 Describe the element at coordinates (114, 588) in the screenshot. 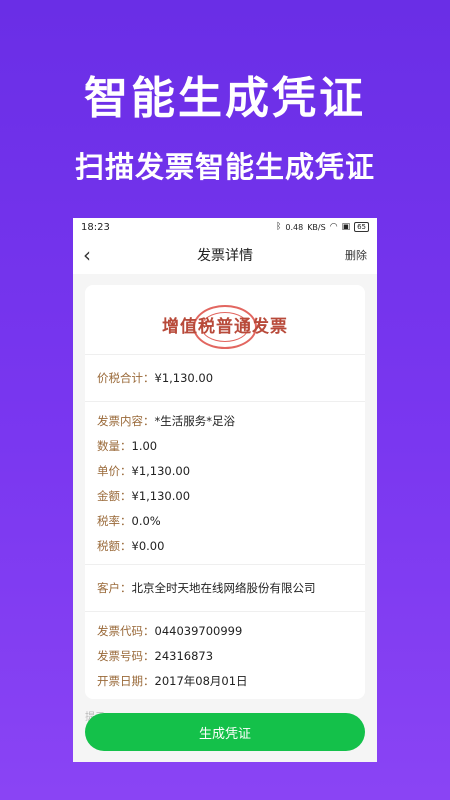

I see `buyer-label: 客户：` at that location.